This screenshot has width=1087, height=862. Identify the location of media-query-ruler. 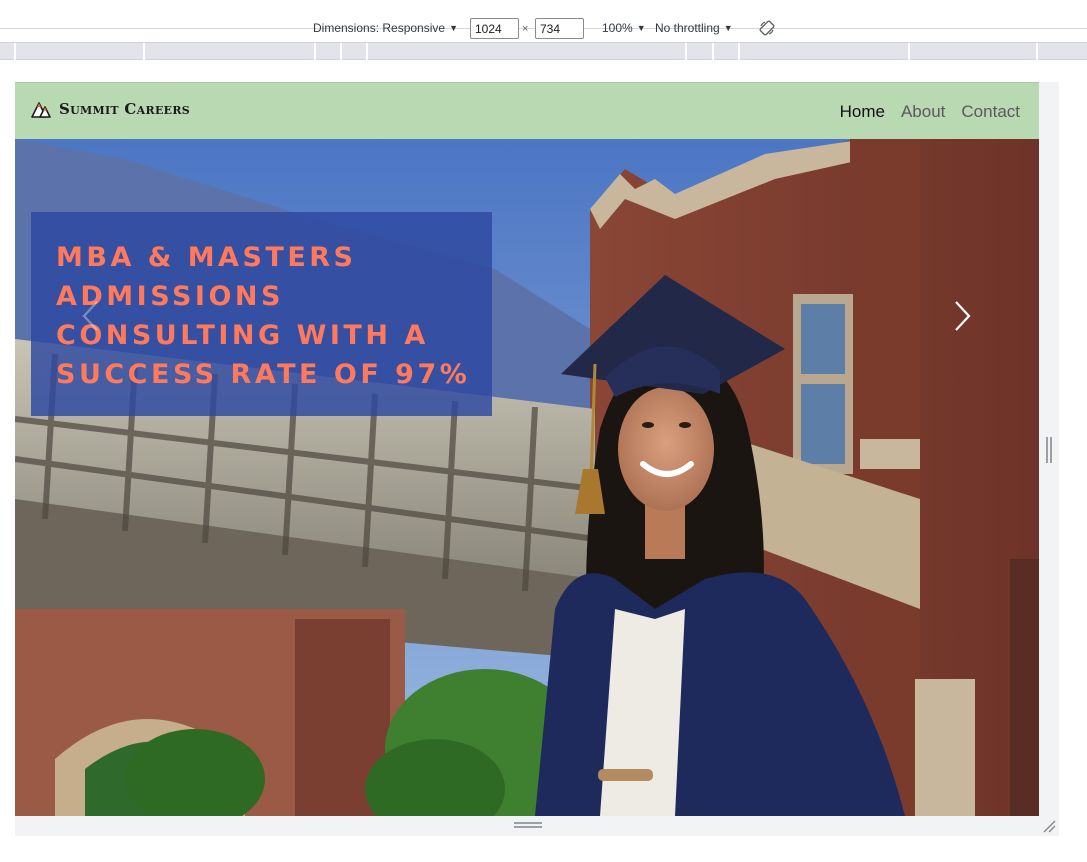
(543, 51).